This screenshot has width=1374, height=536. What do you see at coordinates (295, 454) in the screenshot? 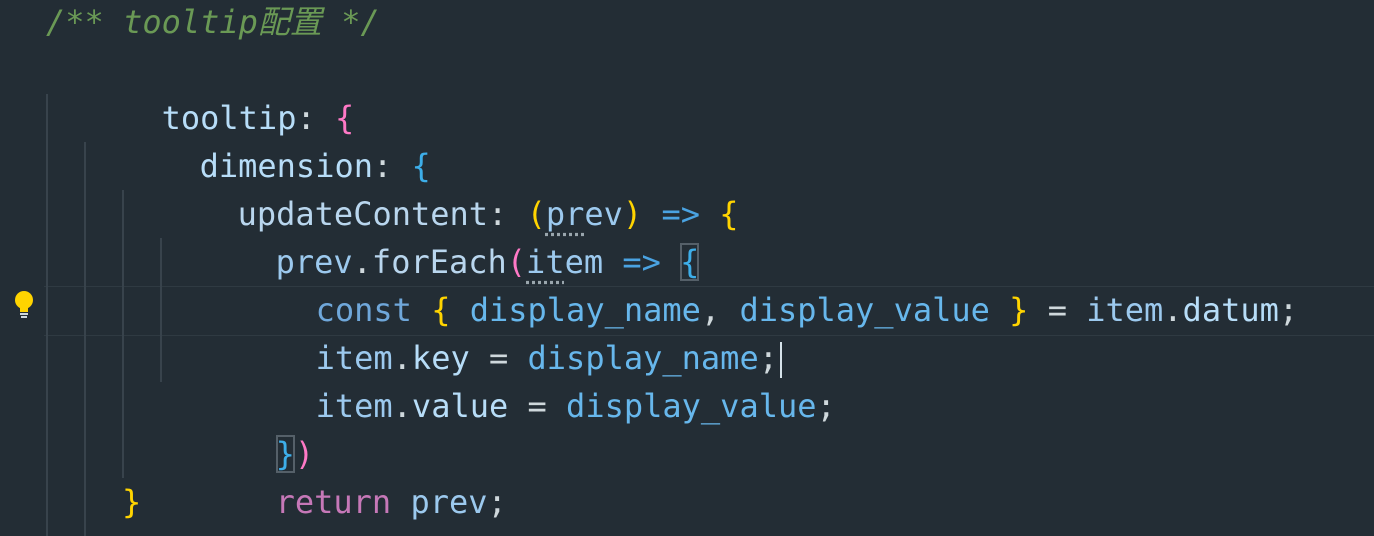
I see `code-text: })` at bounding box center [295, 454].